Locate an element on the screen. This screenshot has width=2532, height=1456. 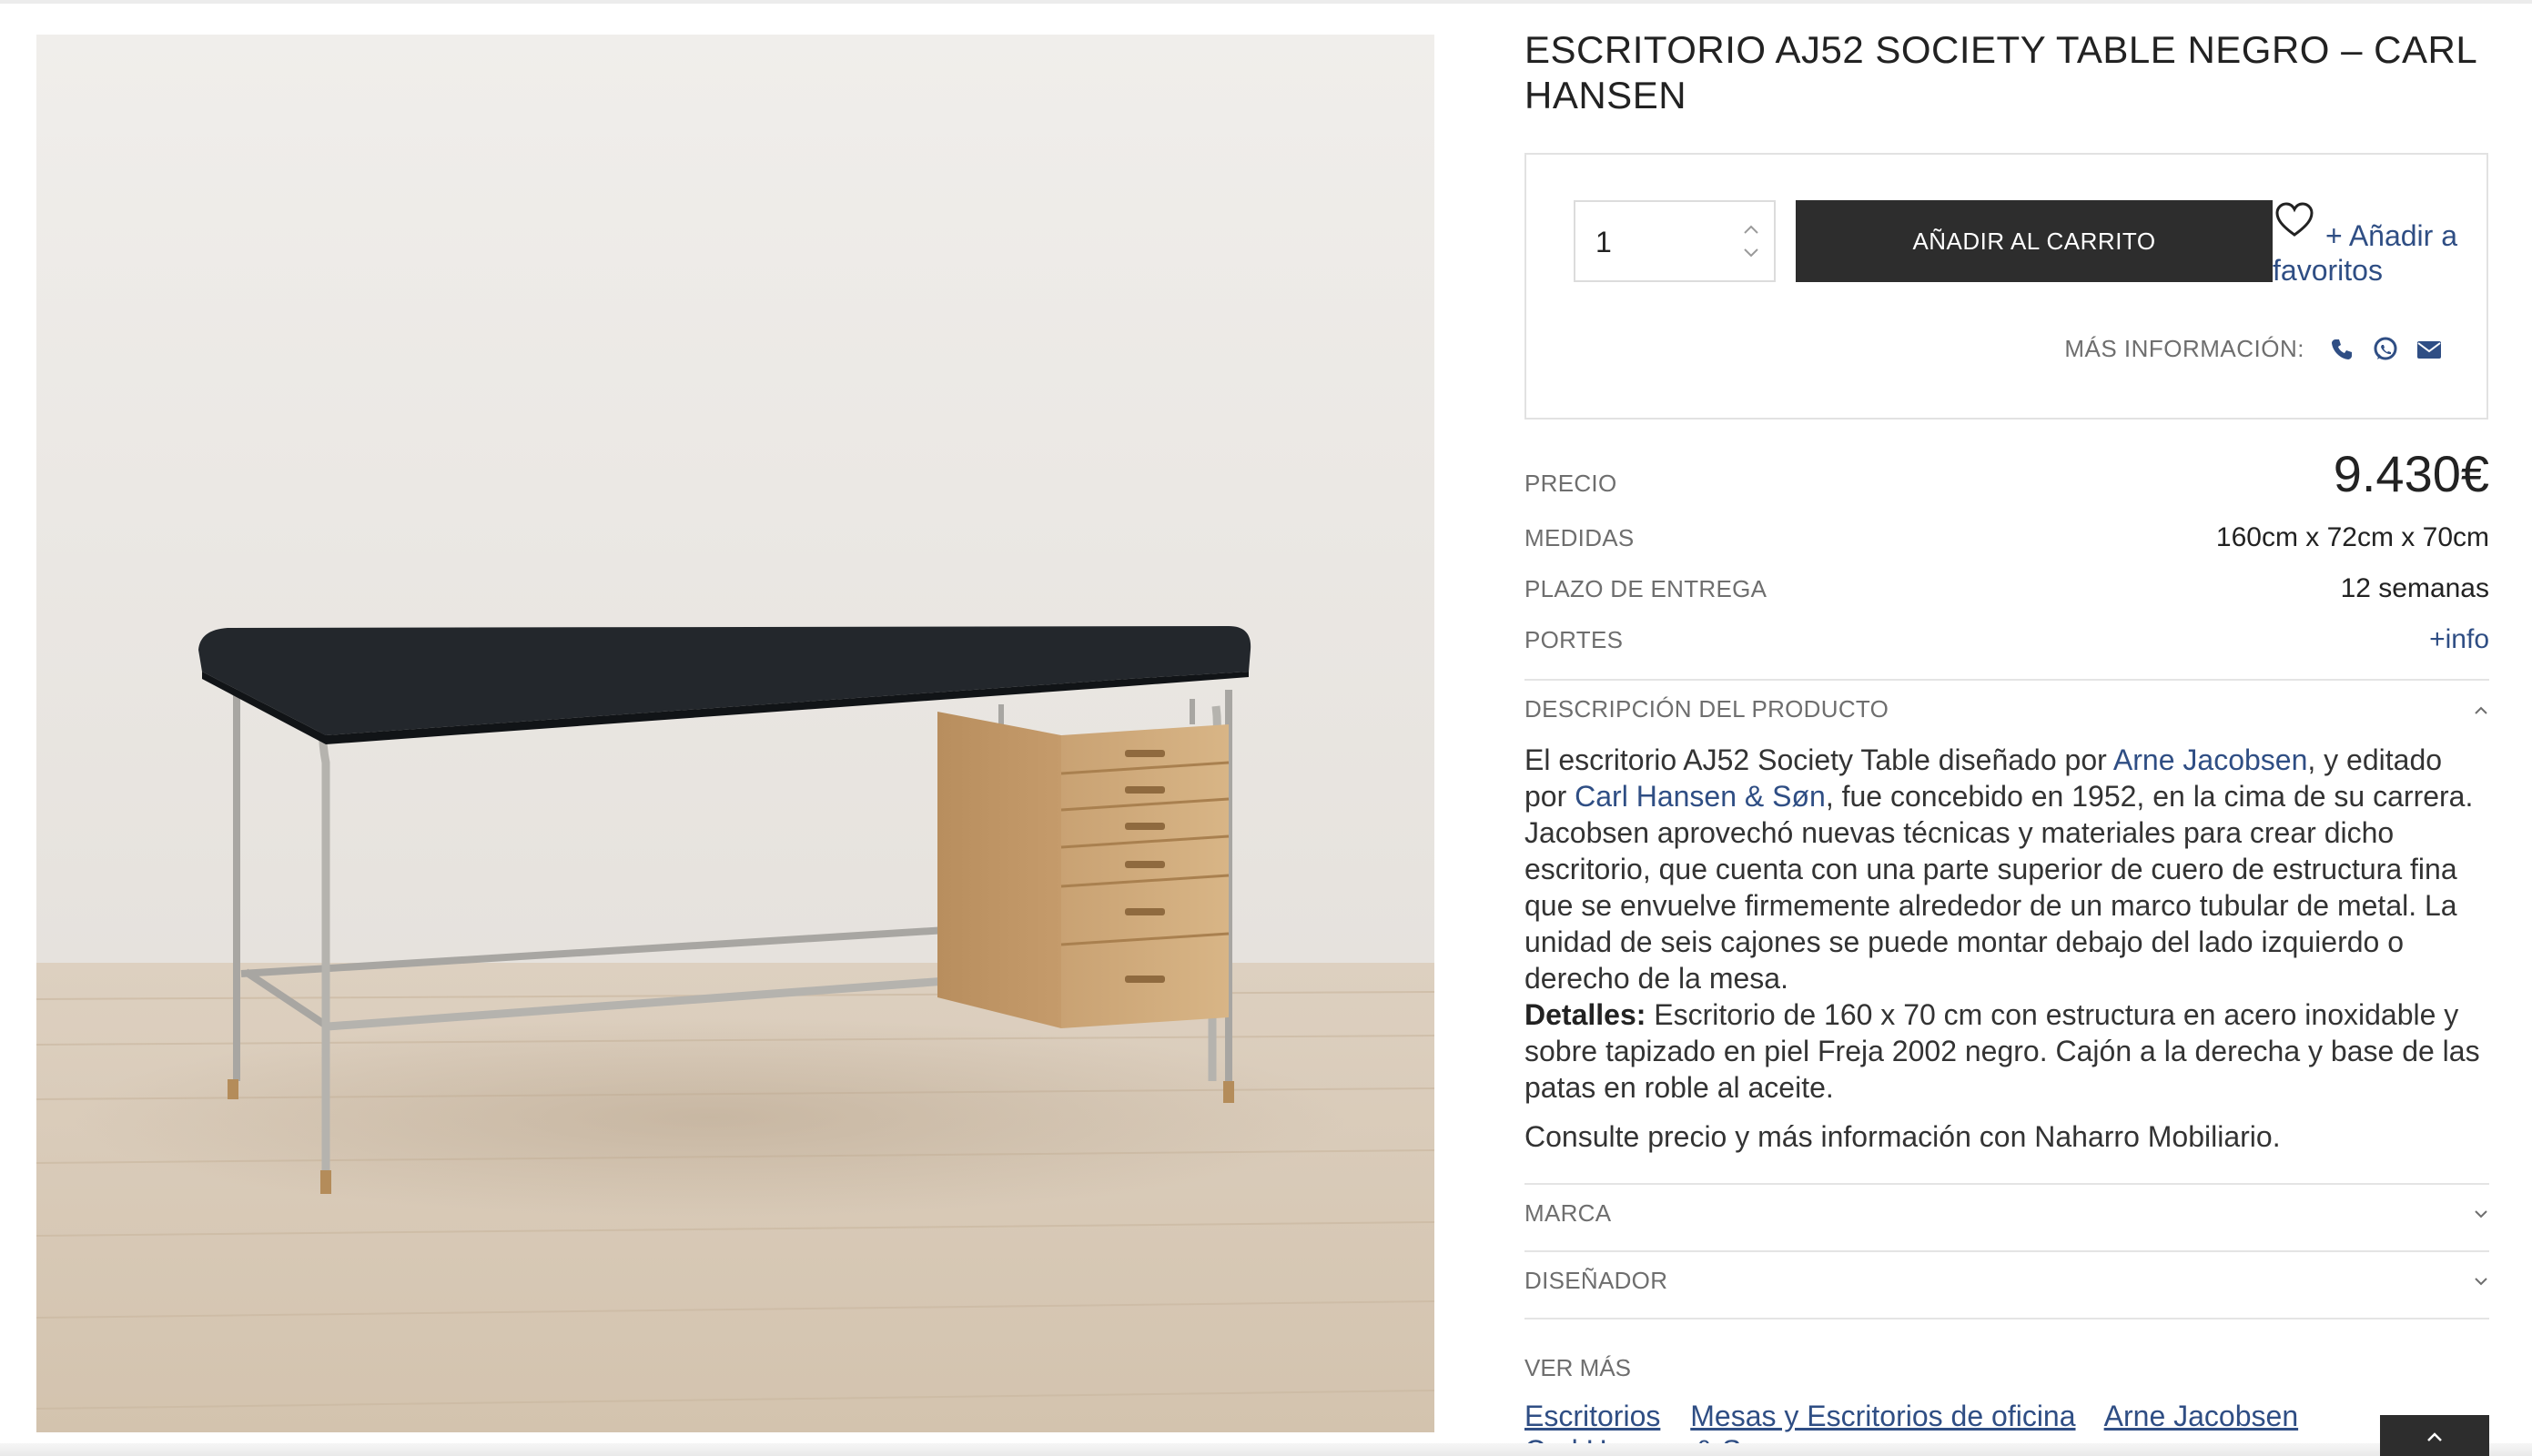
price-label: PRECIO is located at coordinates (1570, 484).